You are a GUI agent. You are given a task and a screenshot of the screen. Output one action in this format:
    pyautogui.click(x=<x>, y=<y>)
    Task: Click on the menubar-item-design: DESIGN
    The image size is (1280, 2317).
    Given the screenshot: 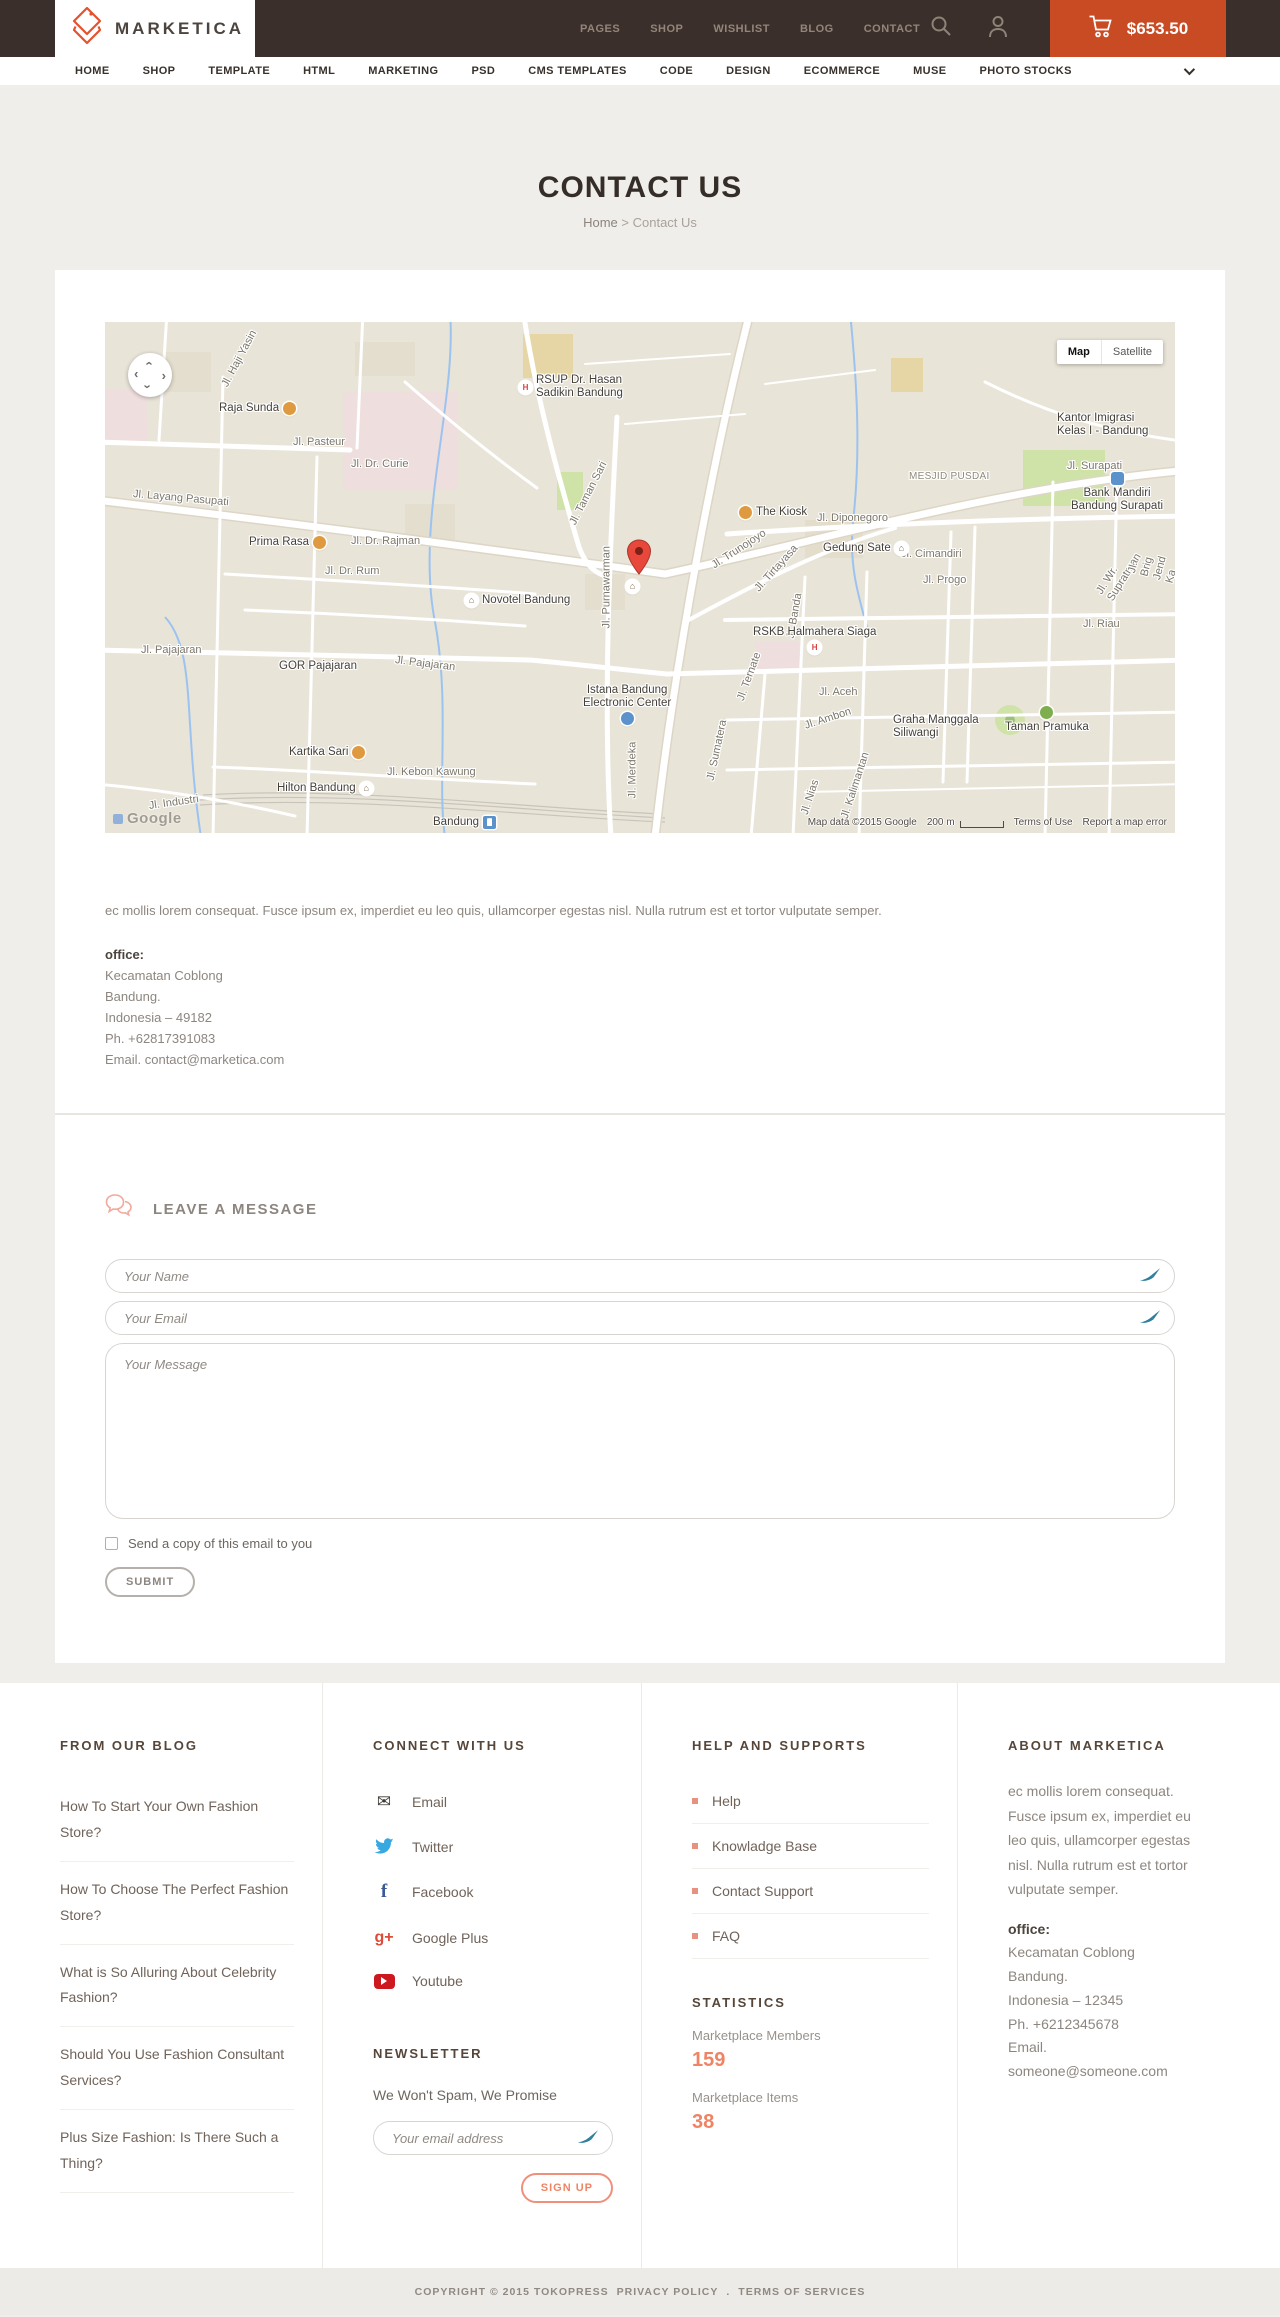 What is the action you would take?
    pyautogui.click(x=748, y=71)
    